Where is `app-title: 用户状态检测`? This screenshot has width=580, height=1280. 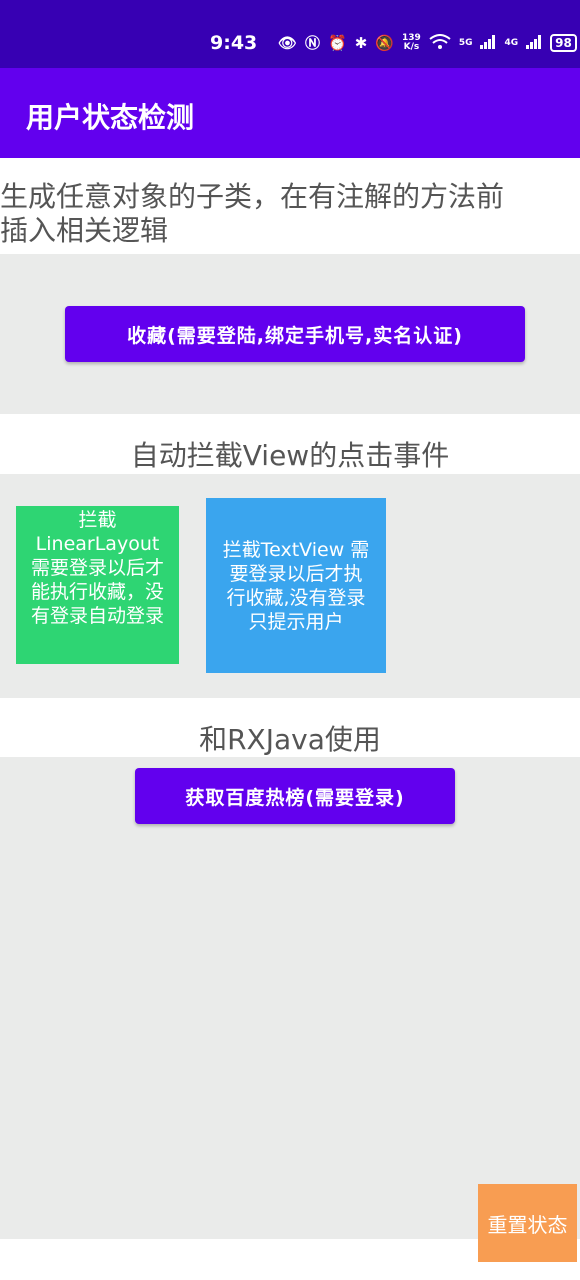
app-title: 用户状态检测 is located at coordinates (110, 117).